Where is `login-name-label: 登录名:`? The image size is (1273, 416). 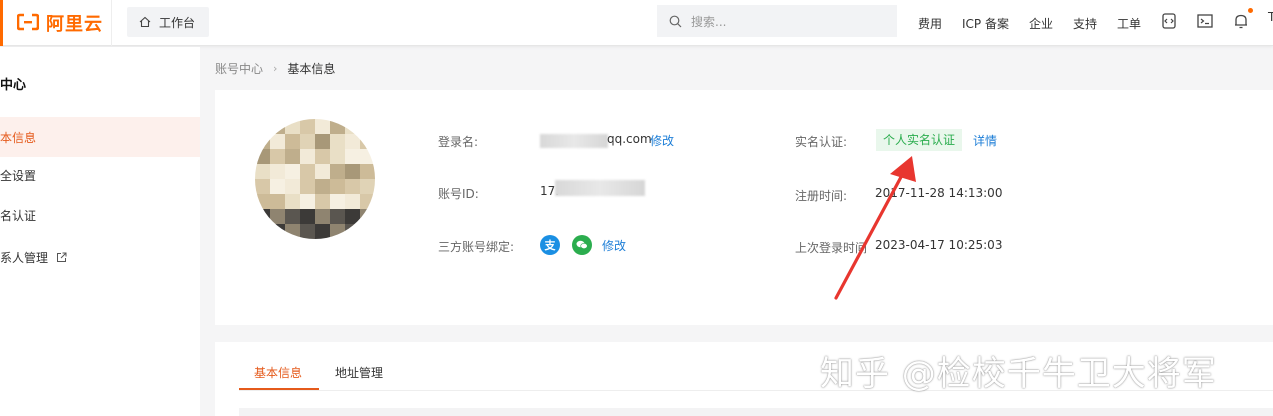 login-name-label: 登录名: is located at coordinates (458, 142).